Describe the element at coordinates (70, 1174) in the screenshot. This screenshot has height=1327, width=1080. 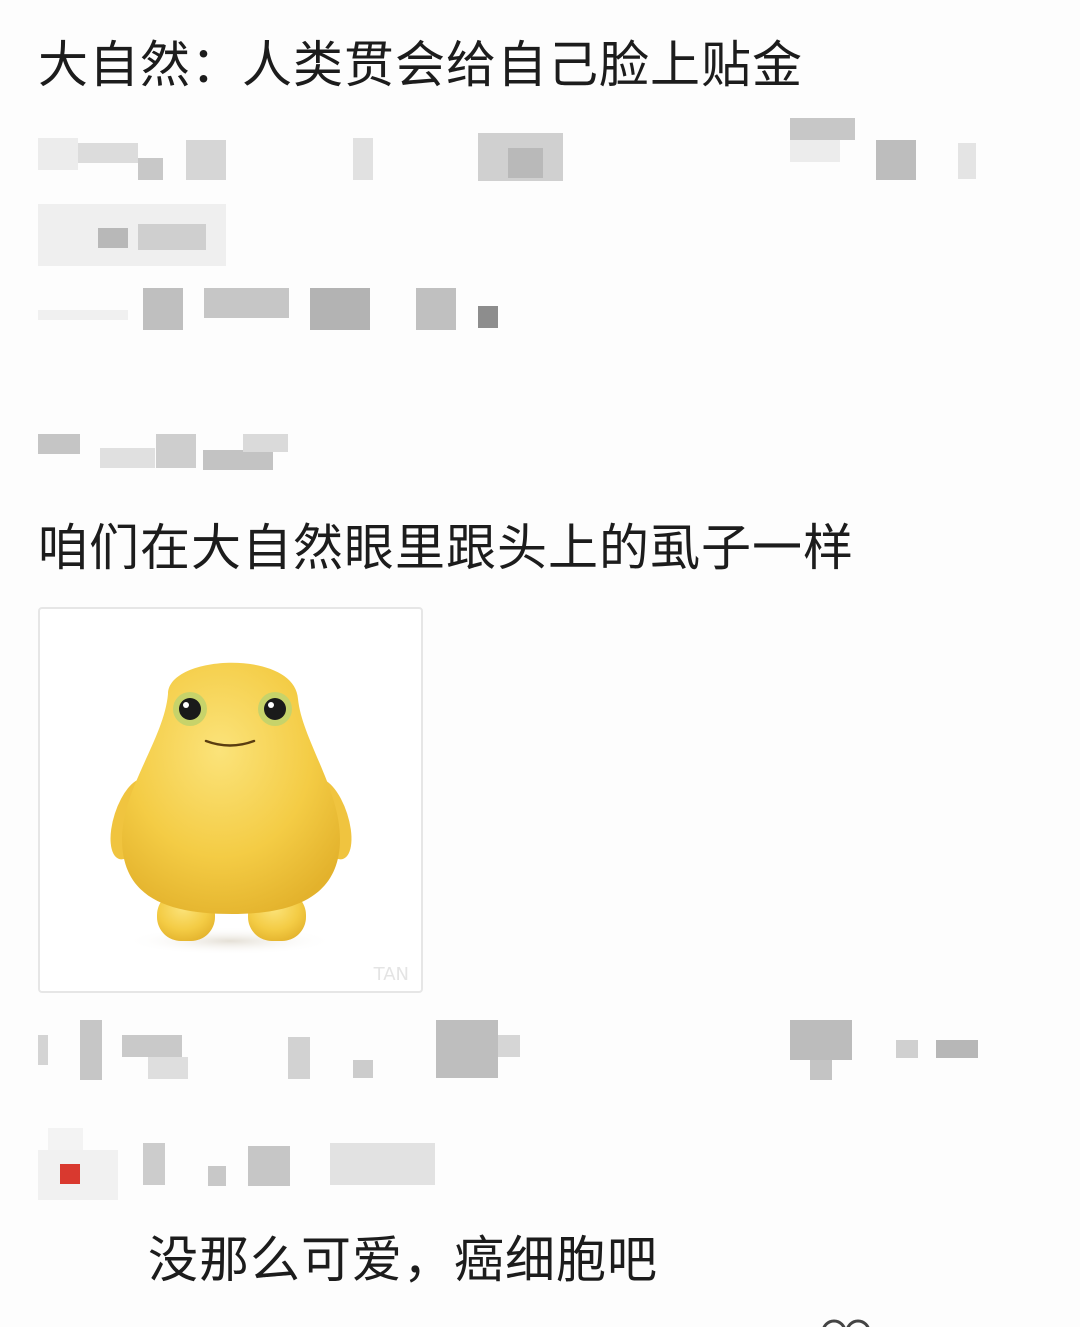
I see `user-badge-icon` at that location.